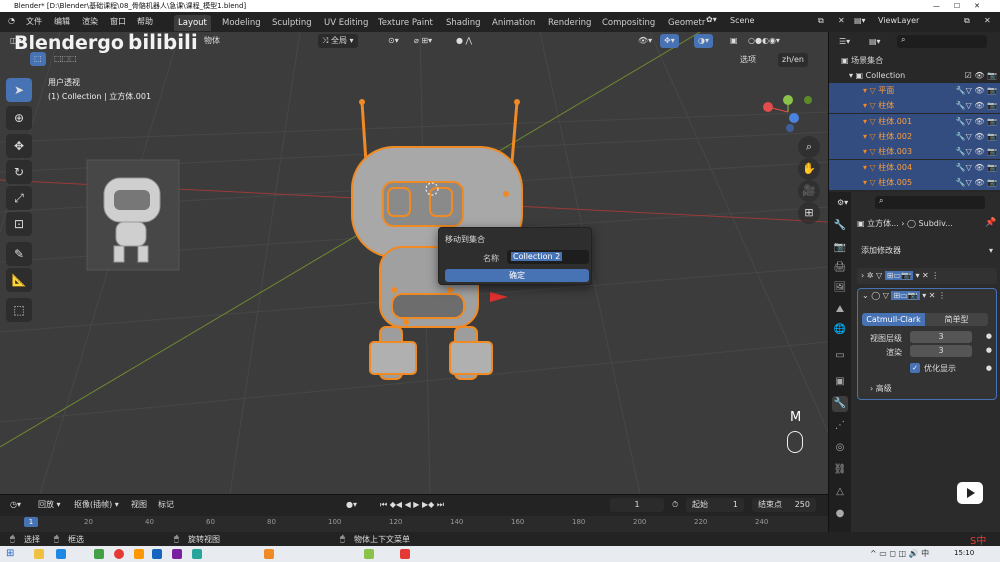 Image resolution: width=1000 pixels, height=562 pixels. I want to click on workspace-tab-8: Compositing, so click(628, 23).